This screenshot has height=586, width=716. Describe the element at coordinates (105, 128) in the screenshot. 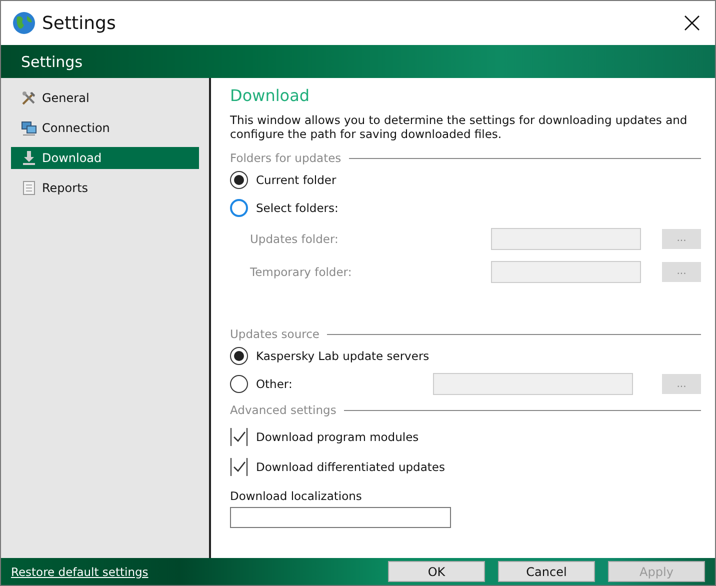

I see `sidebar-item: Connection` at that location.